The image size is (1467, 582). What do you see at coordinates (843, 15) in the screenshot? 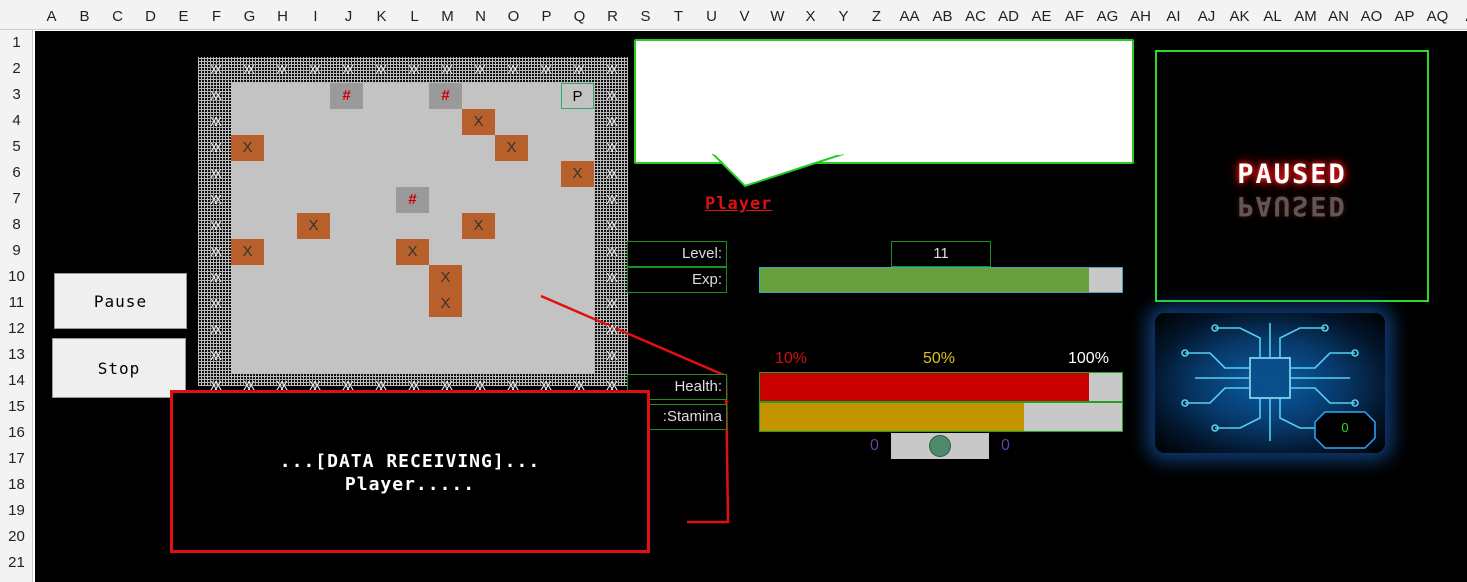
I see `column-header-y: Y` at bounding box center [843, 15].